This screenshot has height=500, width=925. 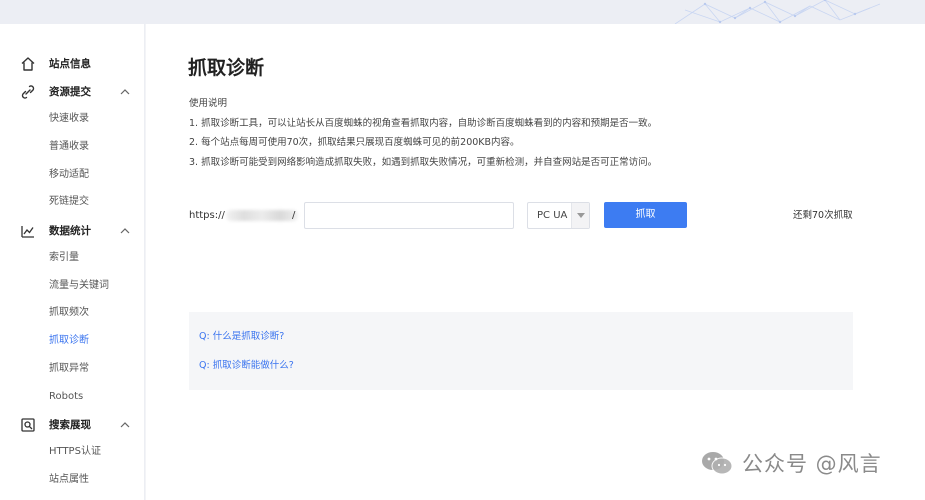 I want to click on sidebar-group-data-stats: 数据统计, so click(x=72, y=231).